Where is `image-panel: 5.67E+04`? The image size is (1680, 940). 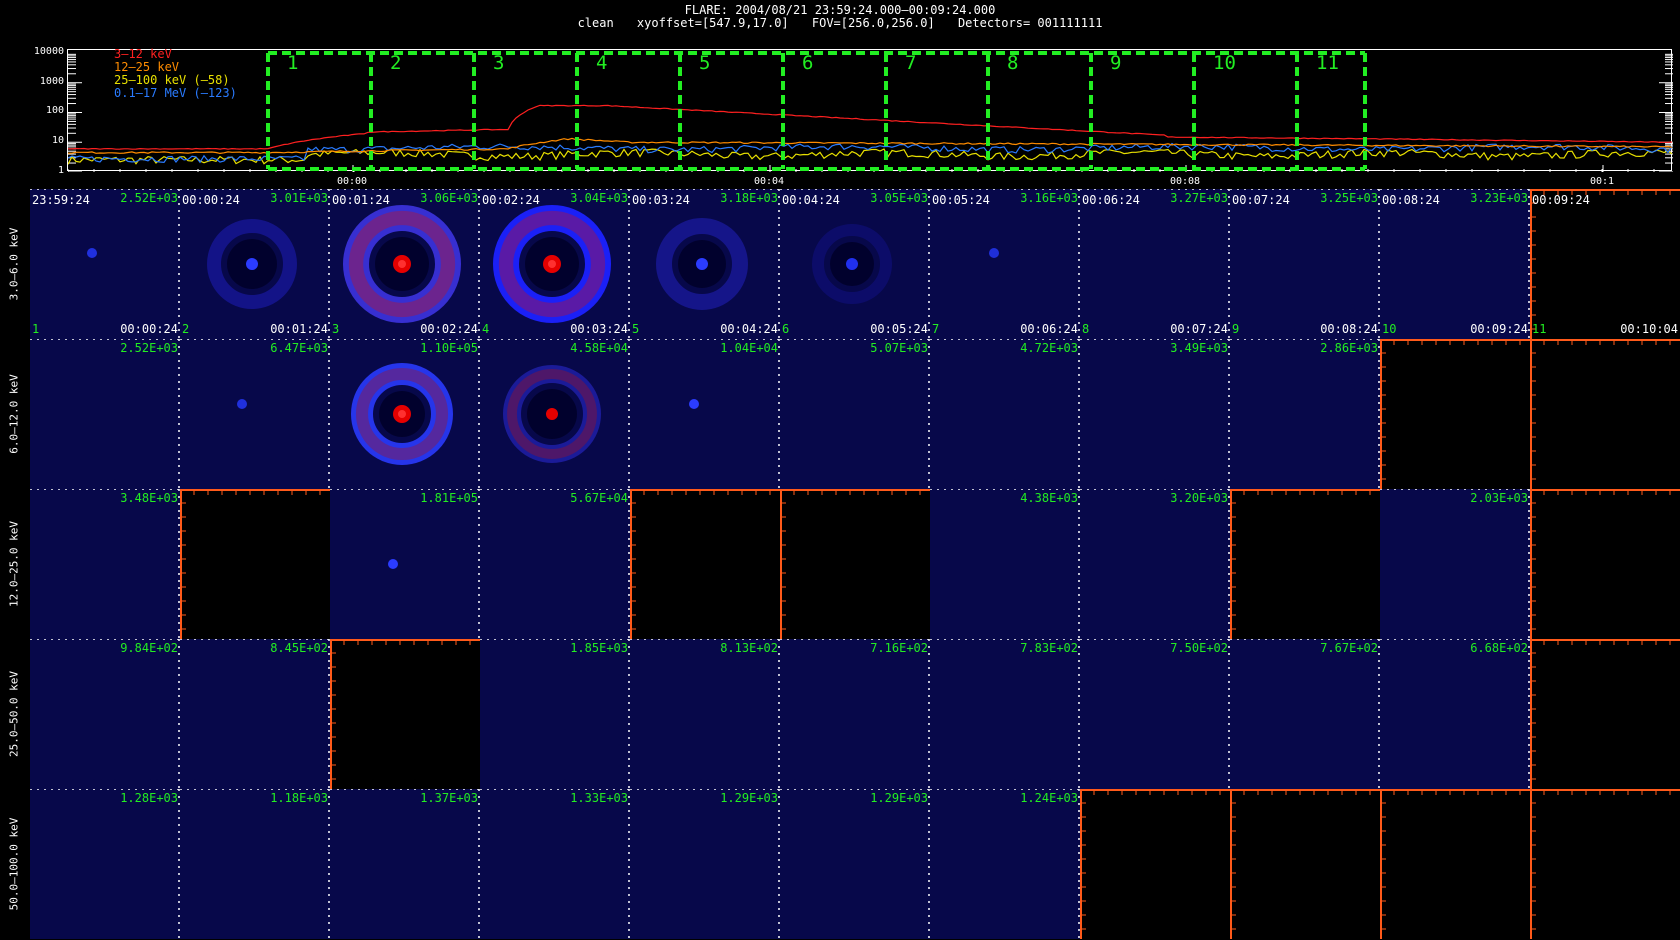
image-panel: 5.67E+04 is located at coordinates (555, 564).